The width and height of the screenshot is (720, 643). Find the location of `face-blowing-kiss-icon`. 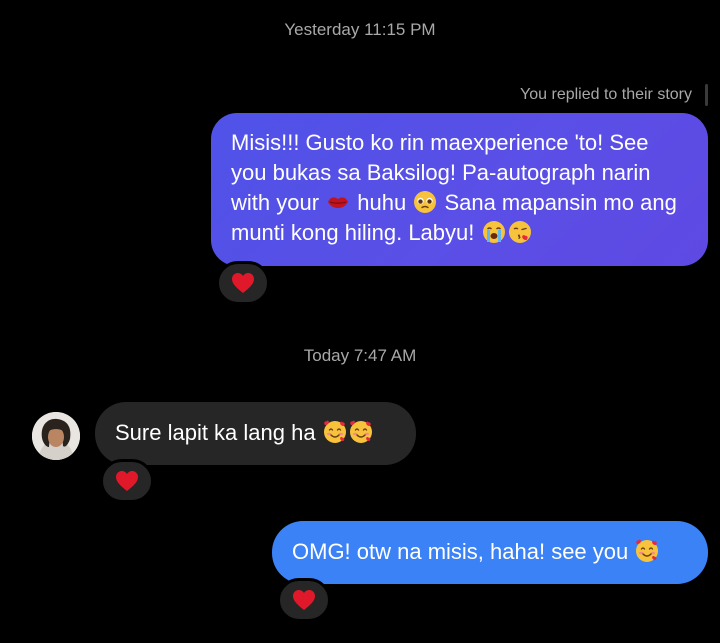

face-blowing-kiss-icon is located at coordinates (520, 232).